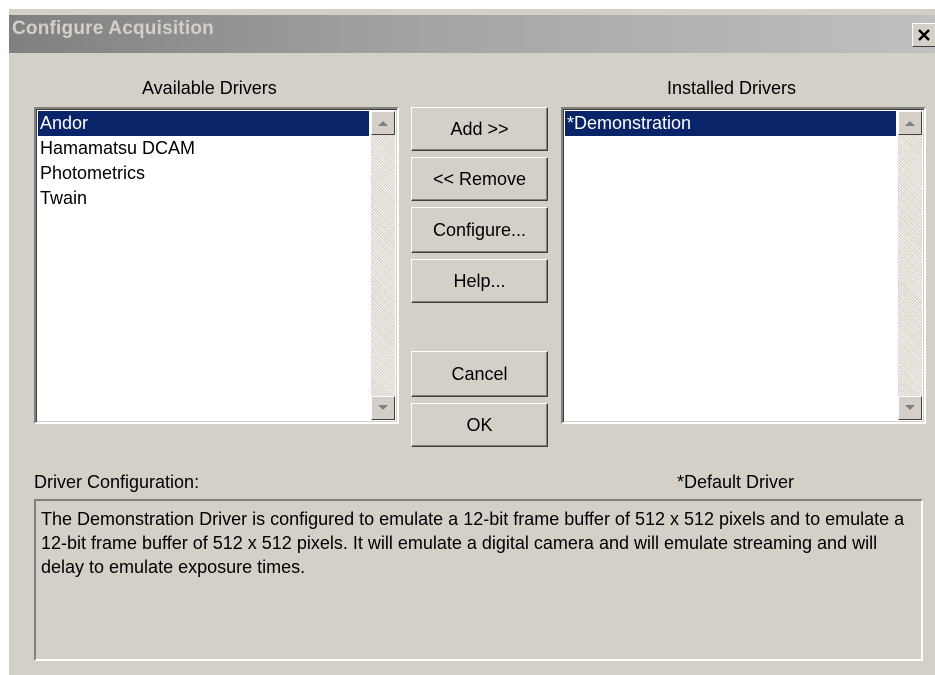 Image resolution: width=935 pixels, height=675 pixels. What do you see at coordinates (209, 88) in the screenshot?
I see `available-drivers-label: Available Drivers` at bounding box center [209, 88].